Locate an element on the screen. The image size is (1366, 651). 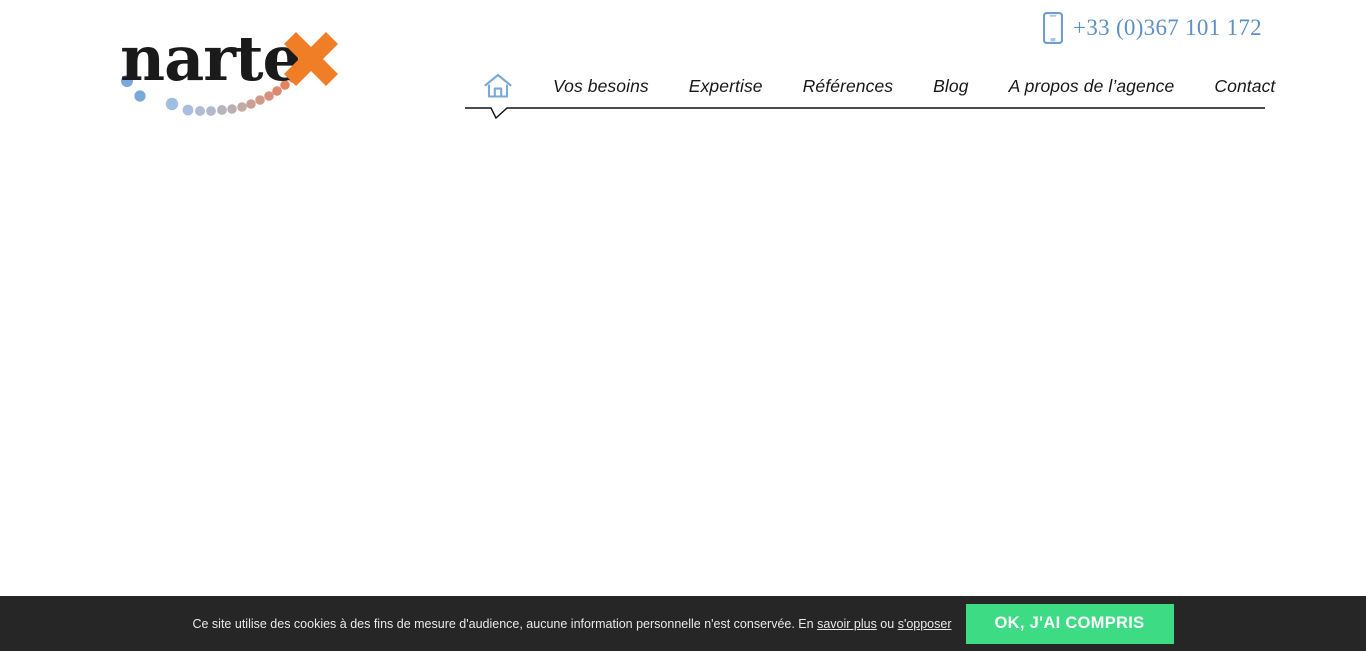
nav-link-references: Références is located at coordinates (848, 86).